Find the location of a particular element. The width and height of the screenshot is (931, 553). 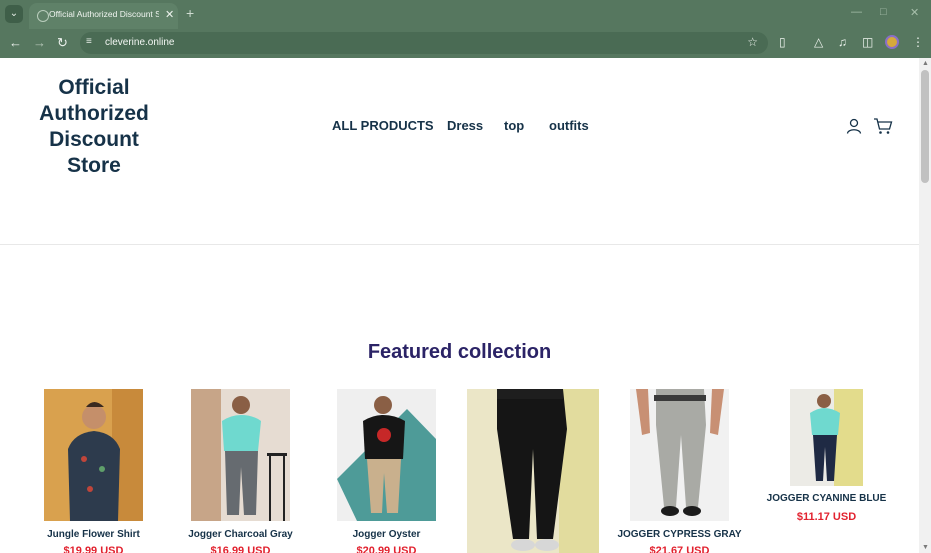

nav-all-products: ALL PRODUCTS is located at coordinates (383, 125).